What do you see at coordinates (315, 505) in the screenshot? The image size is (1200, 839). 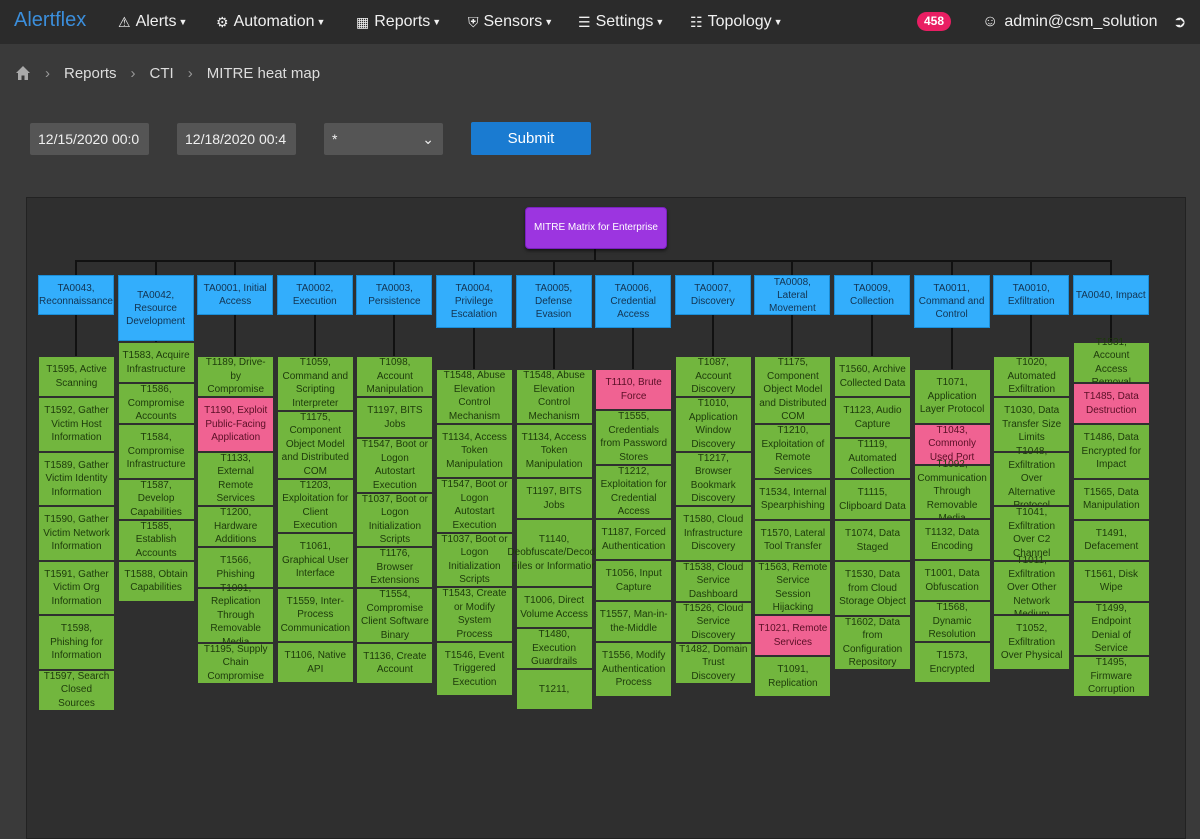 I see `technique-cell: T1203, Exploitation for Client Execution` at bounding box center [315, 505].